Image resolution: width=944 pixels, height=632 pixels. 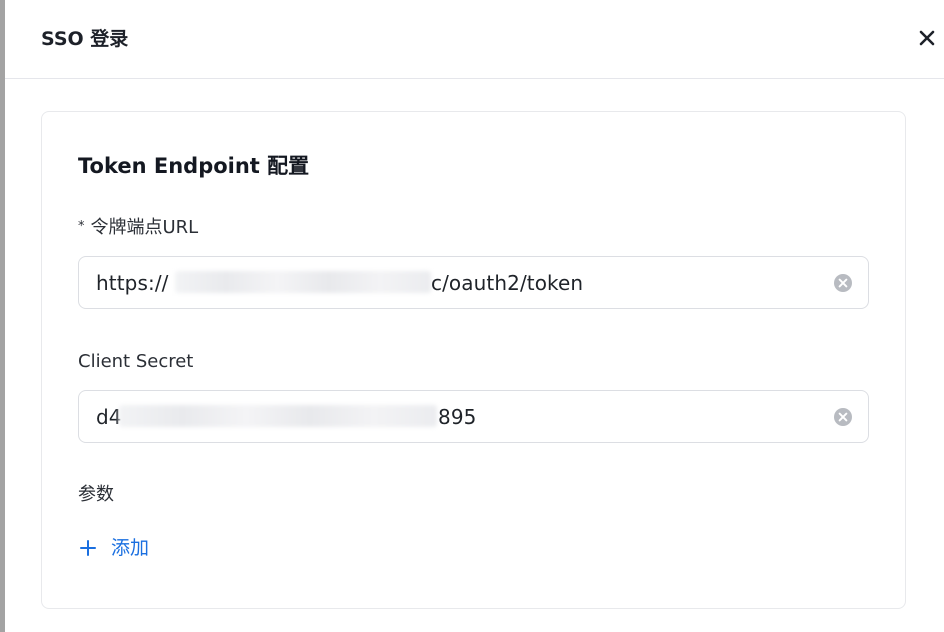 What do you see at coordinates (194, 166) in the screenshot?
I see `card-title: Token Endpoint 配置` at bounding box center [194, 166].